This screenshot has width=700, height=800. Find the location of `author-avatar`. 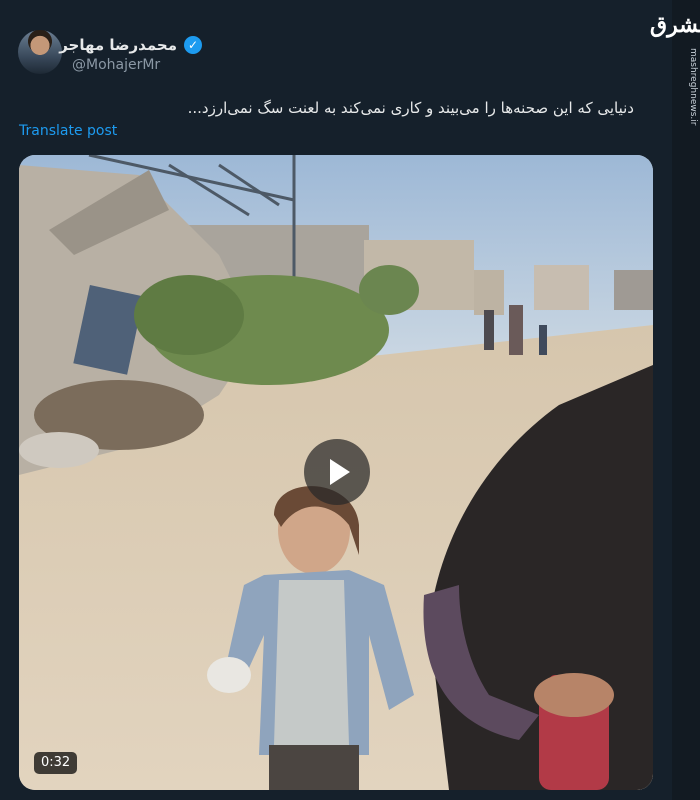

author-avatar is located at coordinates (40, 52).